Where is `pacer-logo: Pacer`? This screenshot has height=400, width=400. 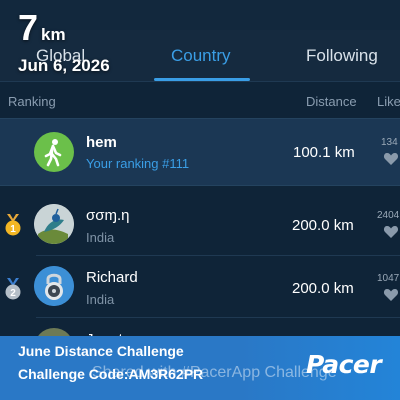 pacer-logo: Pacer is located at coordinates (344, 364).